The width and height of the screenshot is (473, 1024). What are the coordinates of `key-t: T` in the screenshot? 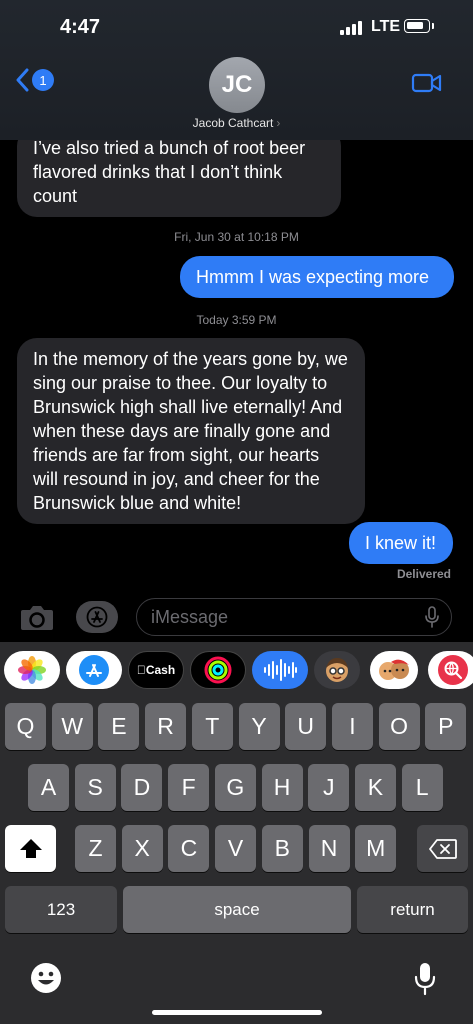 It's located at (212, 726).